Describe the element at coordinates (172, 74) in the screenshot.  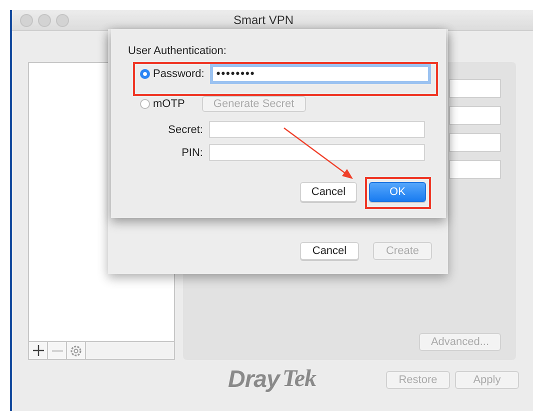
I see `password-radio: Password:` at that location.